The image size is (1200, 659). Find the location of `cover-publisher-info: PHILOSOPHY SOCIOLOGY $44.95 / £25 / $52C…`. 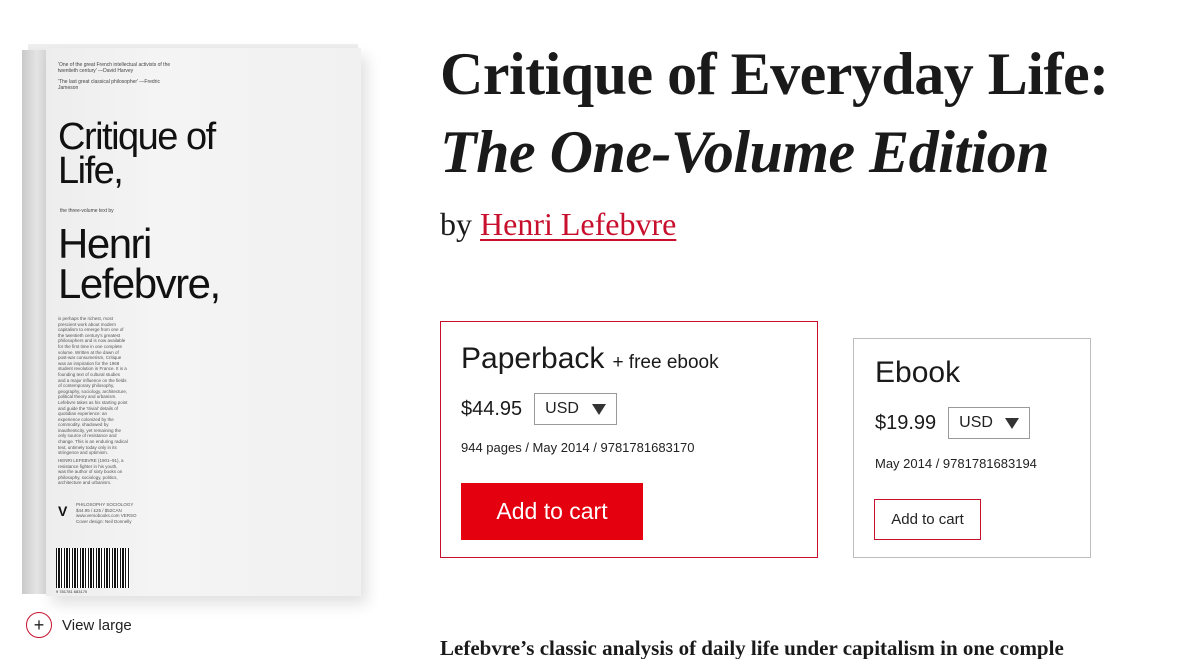

cover-publisher-info: PHILOSOPHY SOCIOLOGY $44.95 / £25 / $52C… is located at coordinates (106, 513).